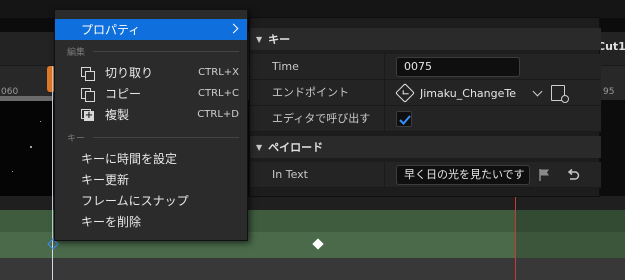  Describe the element at coordinates (153, 137) in the screenshot. I see `menu-section-key: キー` at that location.